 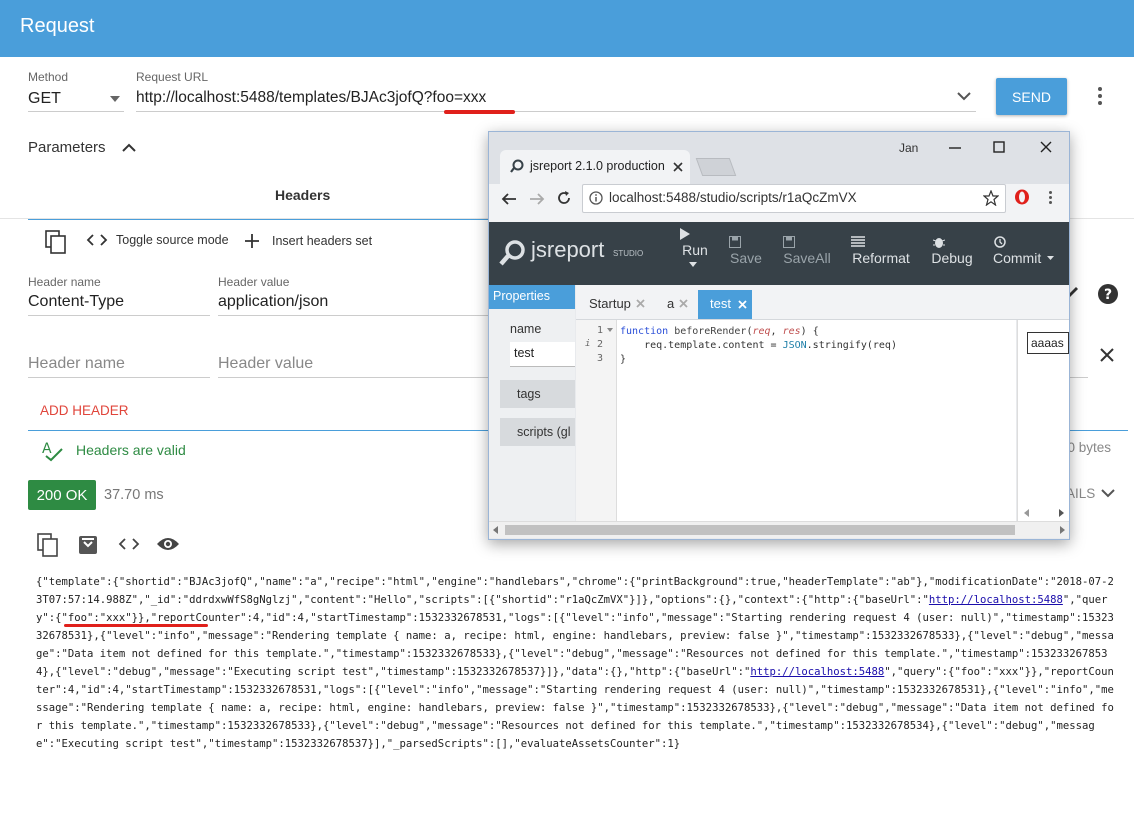 What do you see at coordinates (88, 545) in the screenshot?
I see `download-icon` at bounding box center [88, 545].